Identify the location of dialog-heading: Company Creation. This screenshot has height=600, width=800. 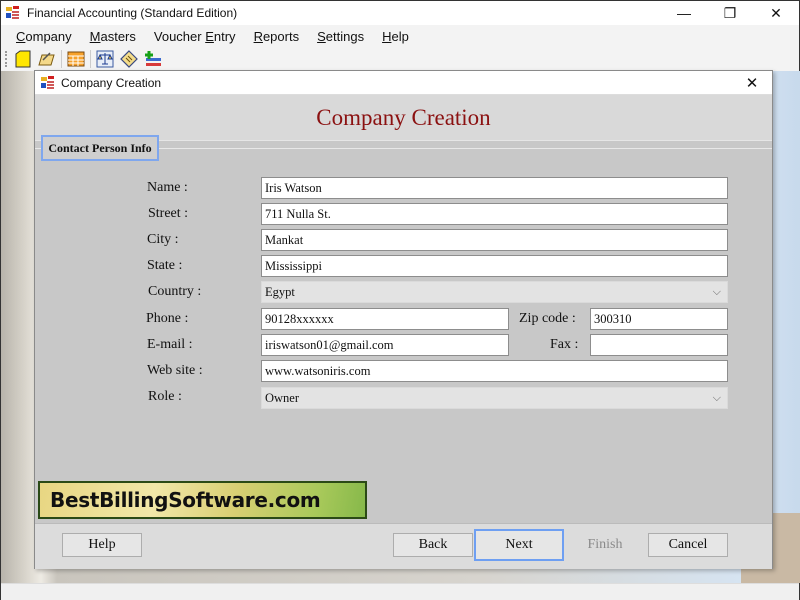
(403, 117).